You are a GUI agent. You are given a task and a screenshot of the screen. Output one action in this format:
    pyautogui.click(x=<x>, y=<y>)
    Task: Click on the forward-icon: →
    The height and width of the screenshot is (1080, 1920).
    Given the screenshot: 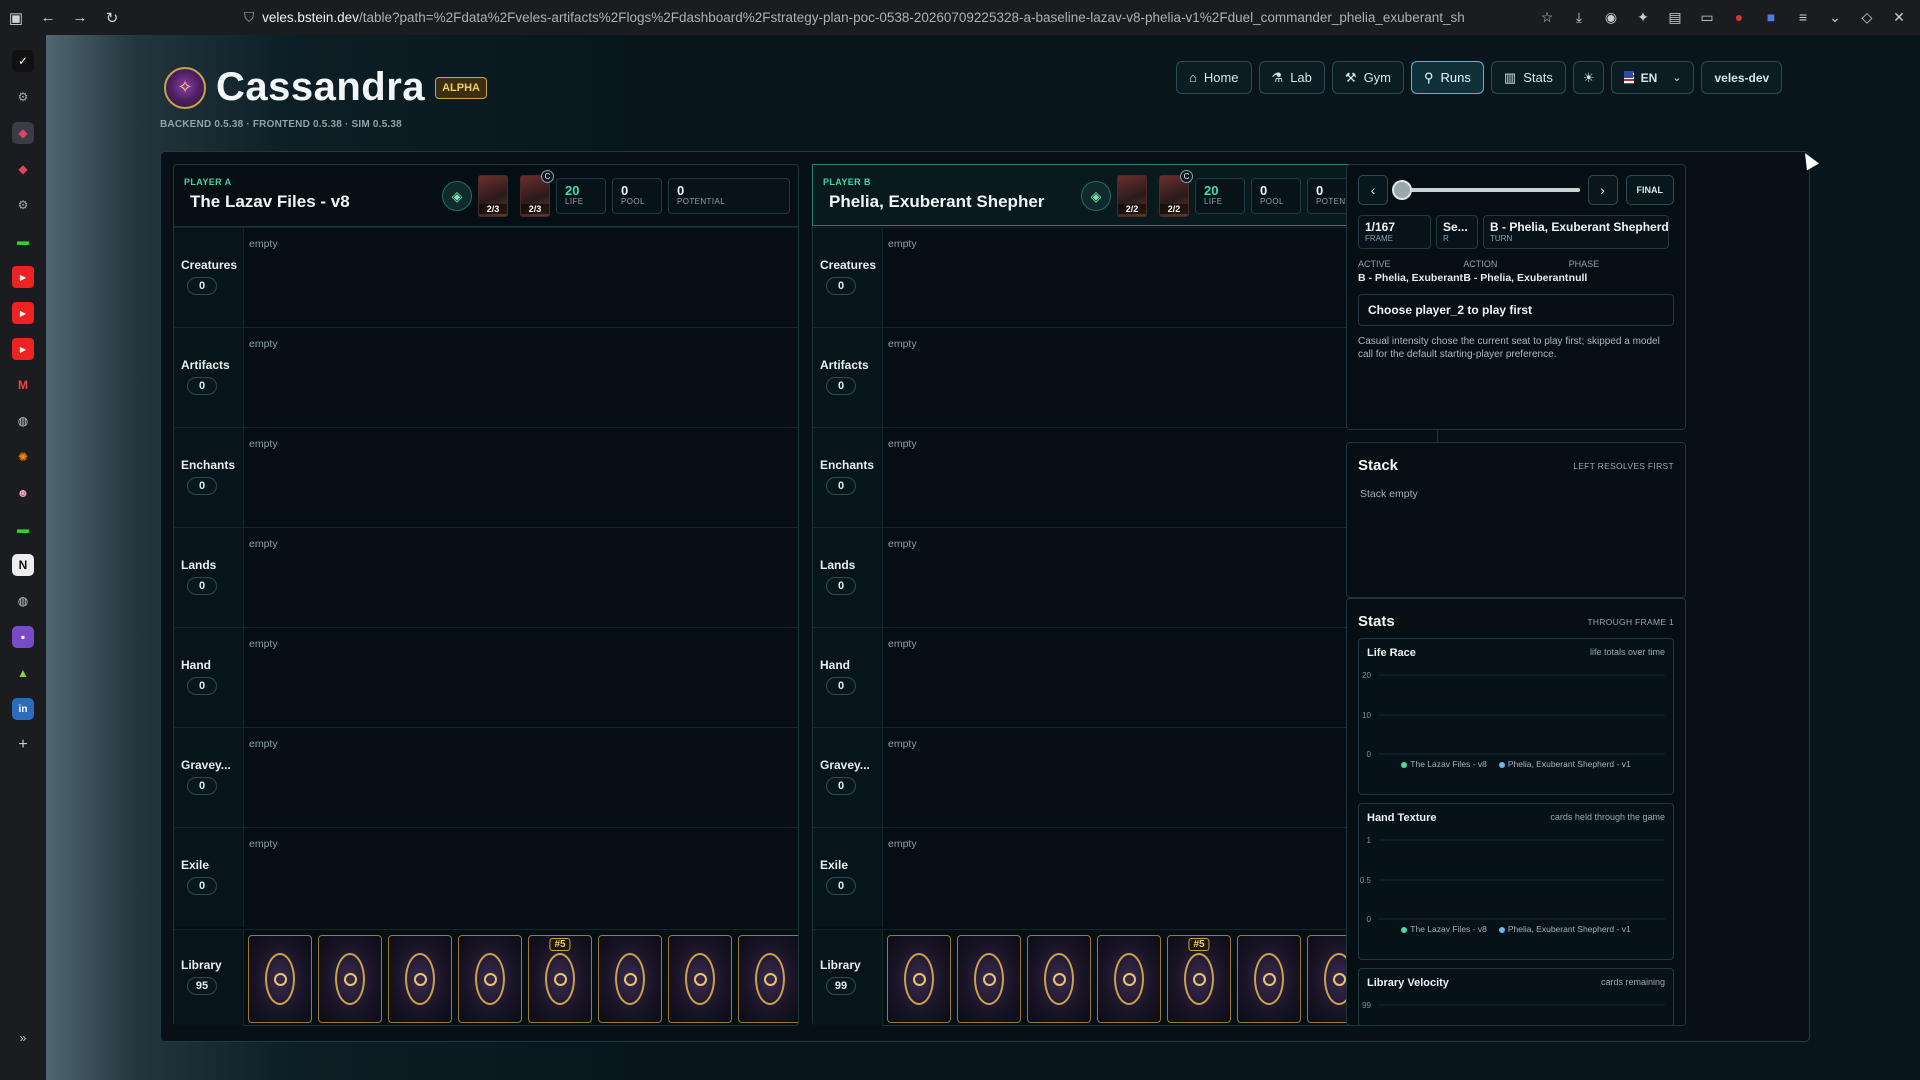 What is the action you would take?
    pyautogui.click(x=80, y=17)
    